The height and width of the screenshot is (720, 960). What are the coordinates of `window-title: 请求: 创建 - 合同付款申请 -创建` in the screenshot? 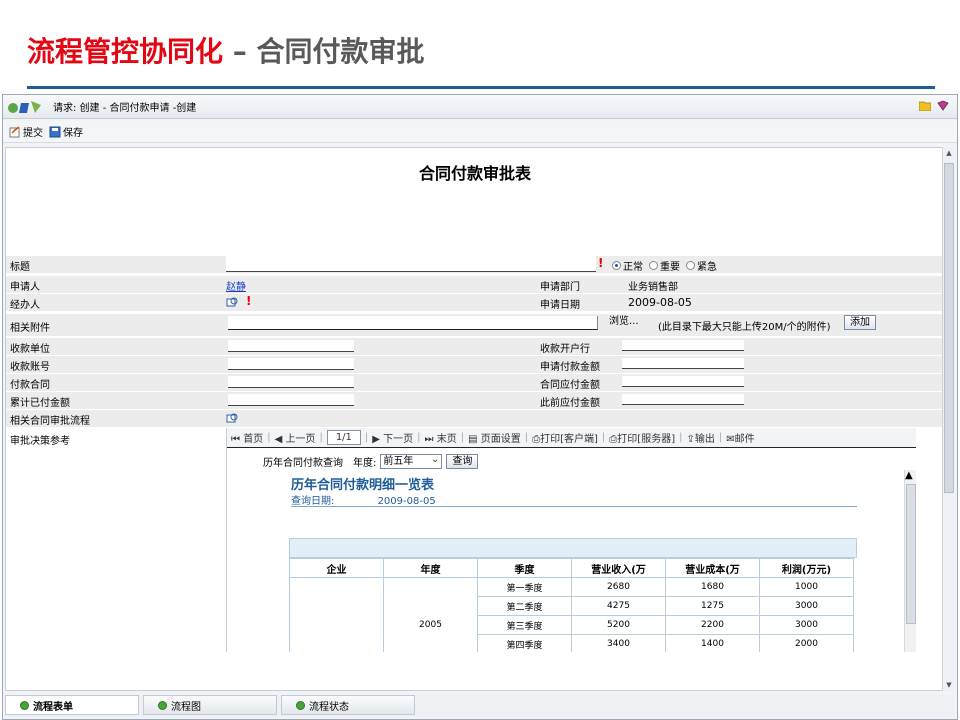 It's located at (125, 108).